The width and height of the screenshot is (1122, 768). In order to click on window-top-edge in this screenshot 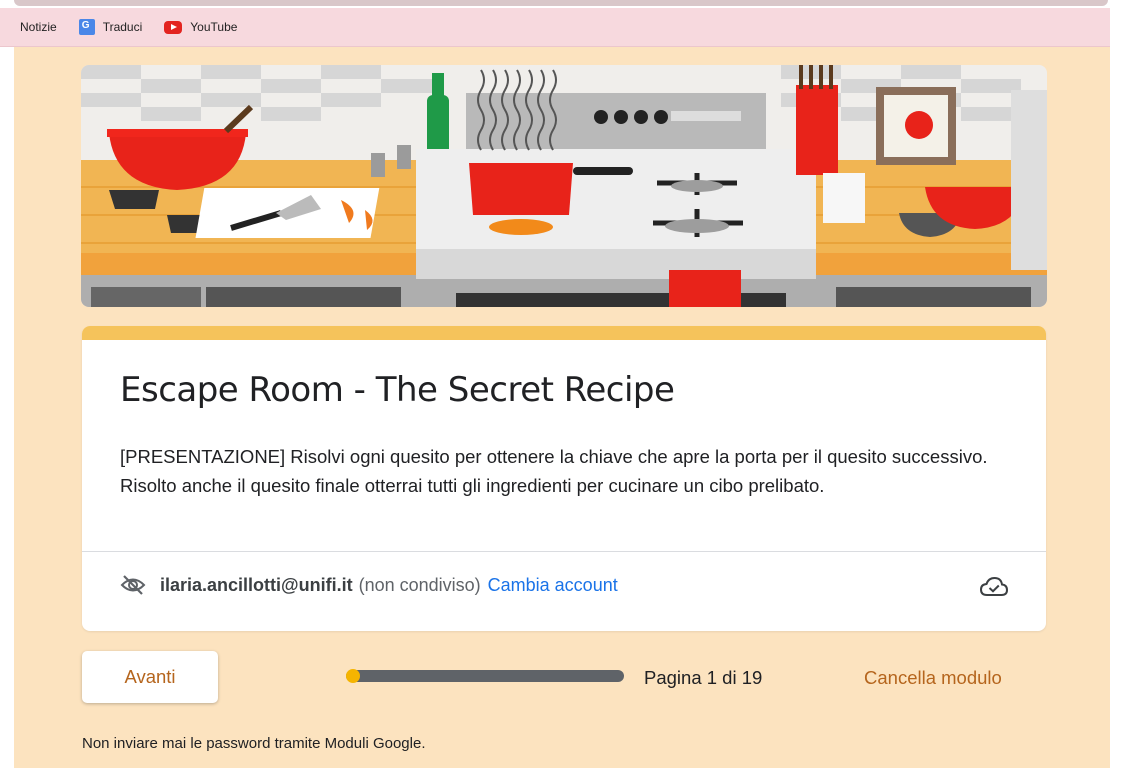, I will do `click(561, 4)`.